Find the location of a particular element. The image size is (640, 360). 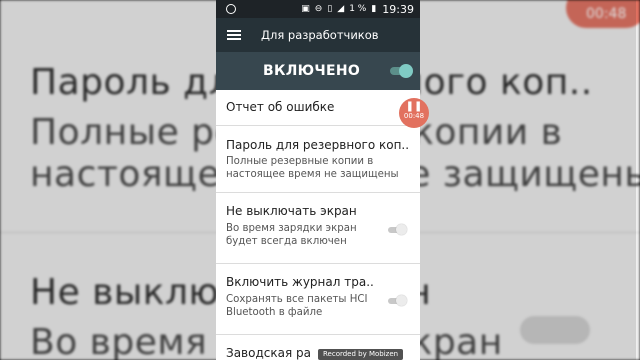

page-title: Для разработчиков is located at coordinates (320, 35).